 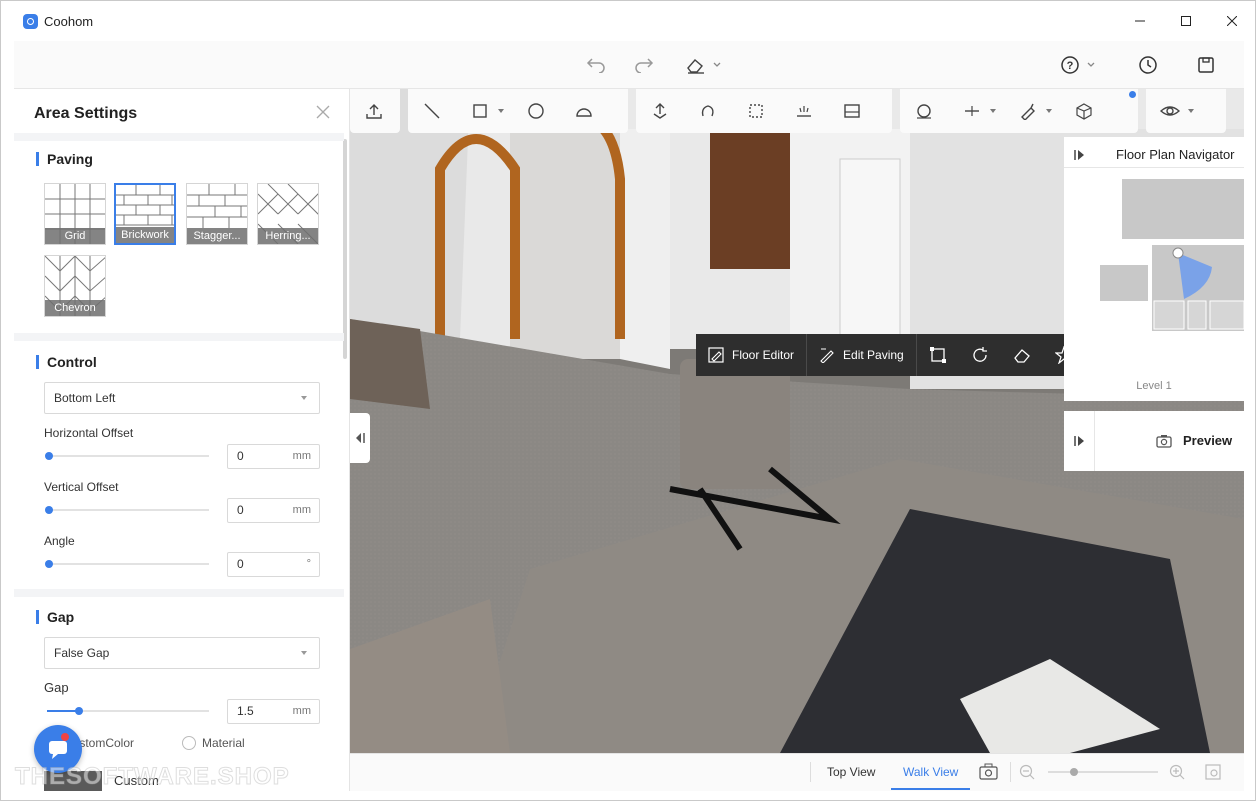 I want to click on align-tool, so click(x=972, y=111).